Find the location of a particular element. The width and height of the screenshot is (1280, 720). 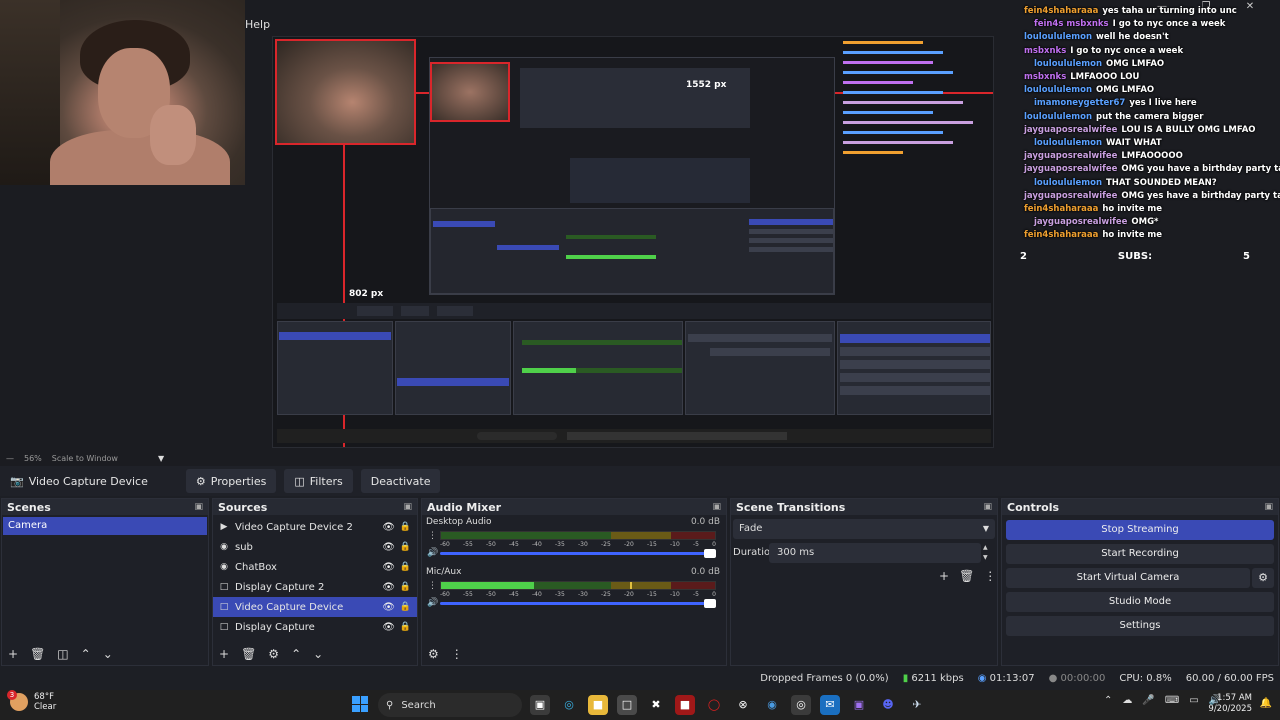

menu-help: Help is located at coordinates (257, 24).